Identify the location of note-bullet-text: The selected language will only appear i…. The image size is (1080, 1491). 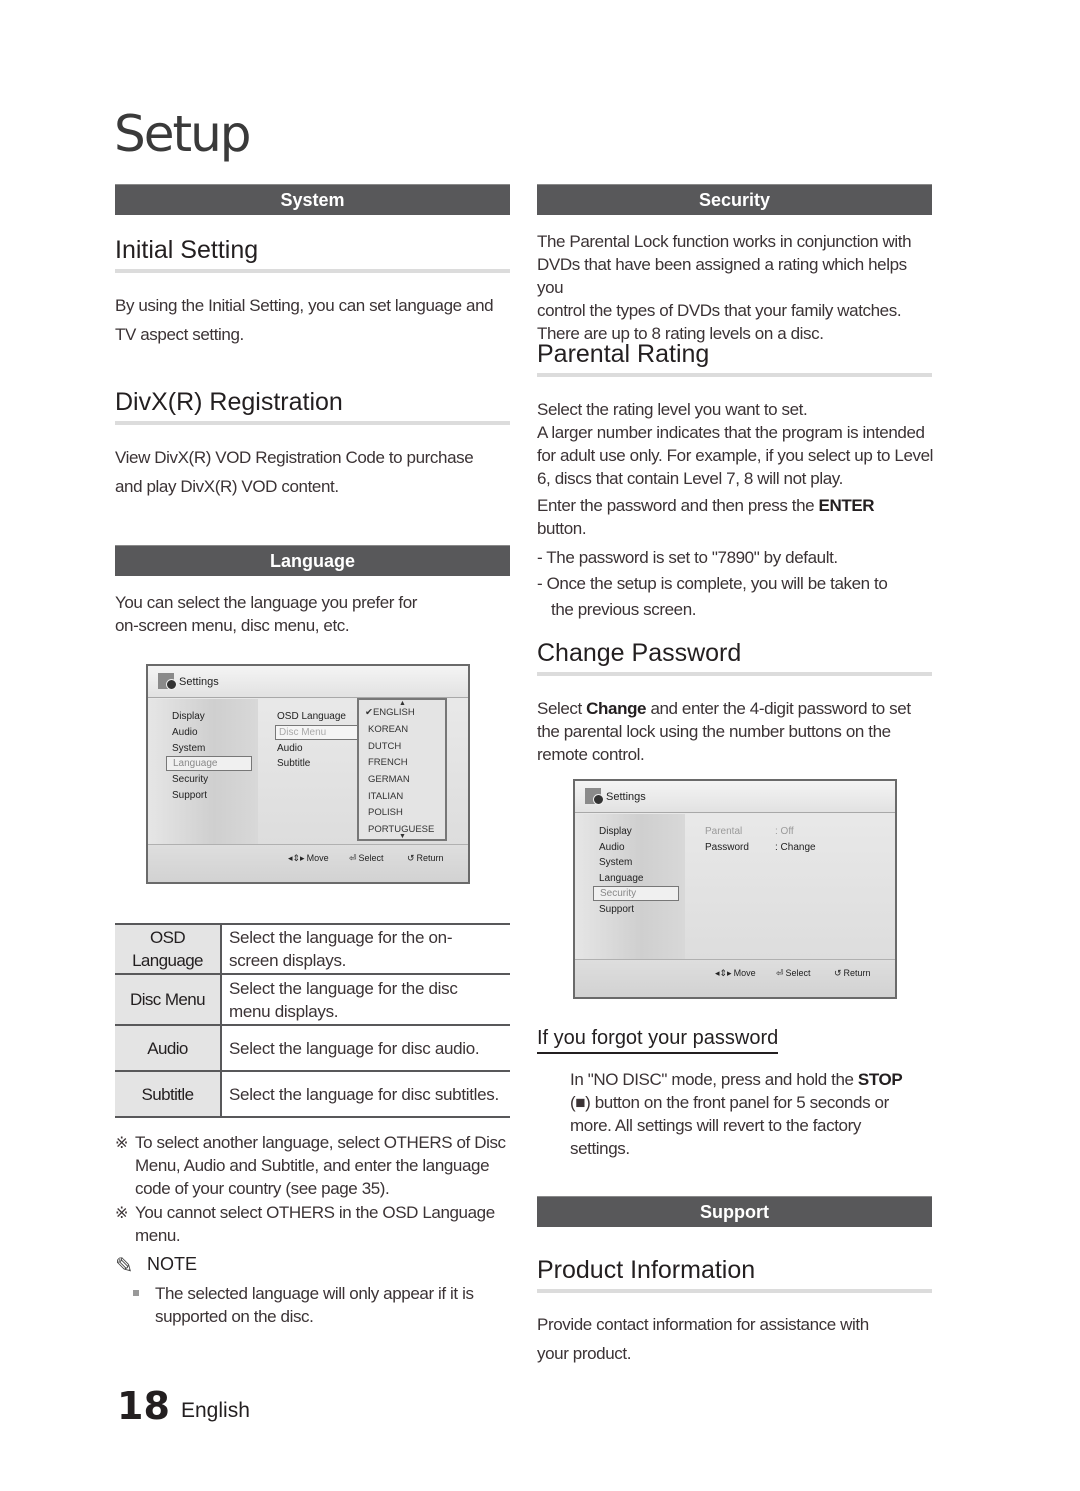
(335, 1305).